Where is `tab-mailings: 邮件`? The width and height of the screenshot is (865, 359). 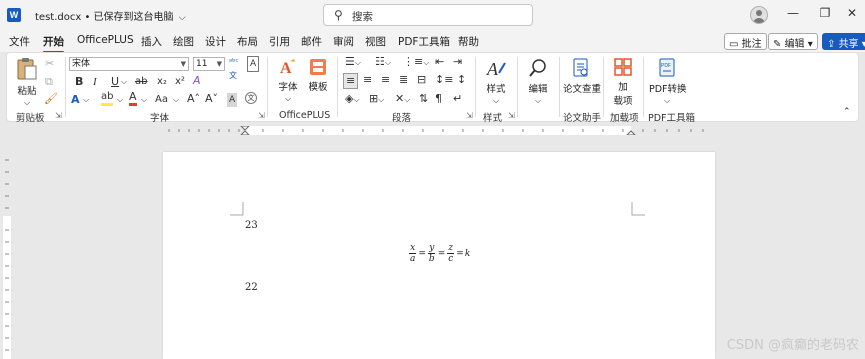 tab-mailings: 邮件 is located at coordinates (311, 41).